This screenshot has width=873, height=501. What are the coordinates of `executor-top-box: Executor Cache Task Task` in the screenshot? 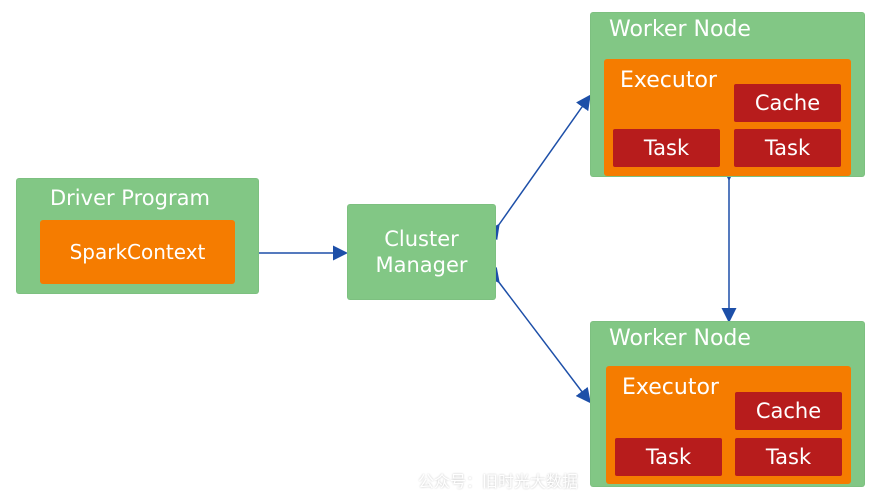 It's located at (727, 117).